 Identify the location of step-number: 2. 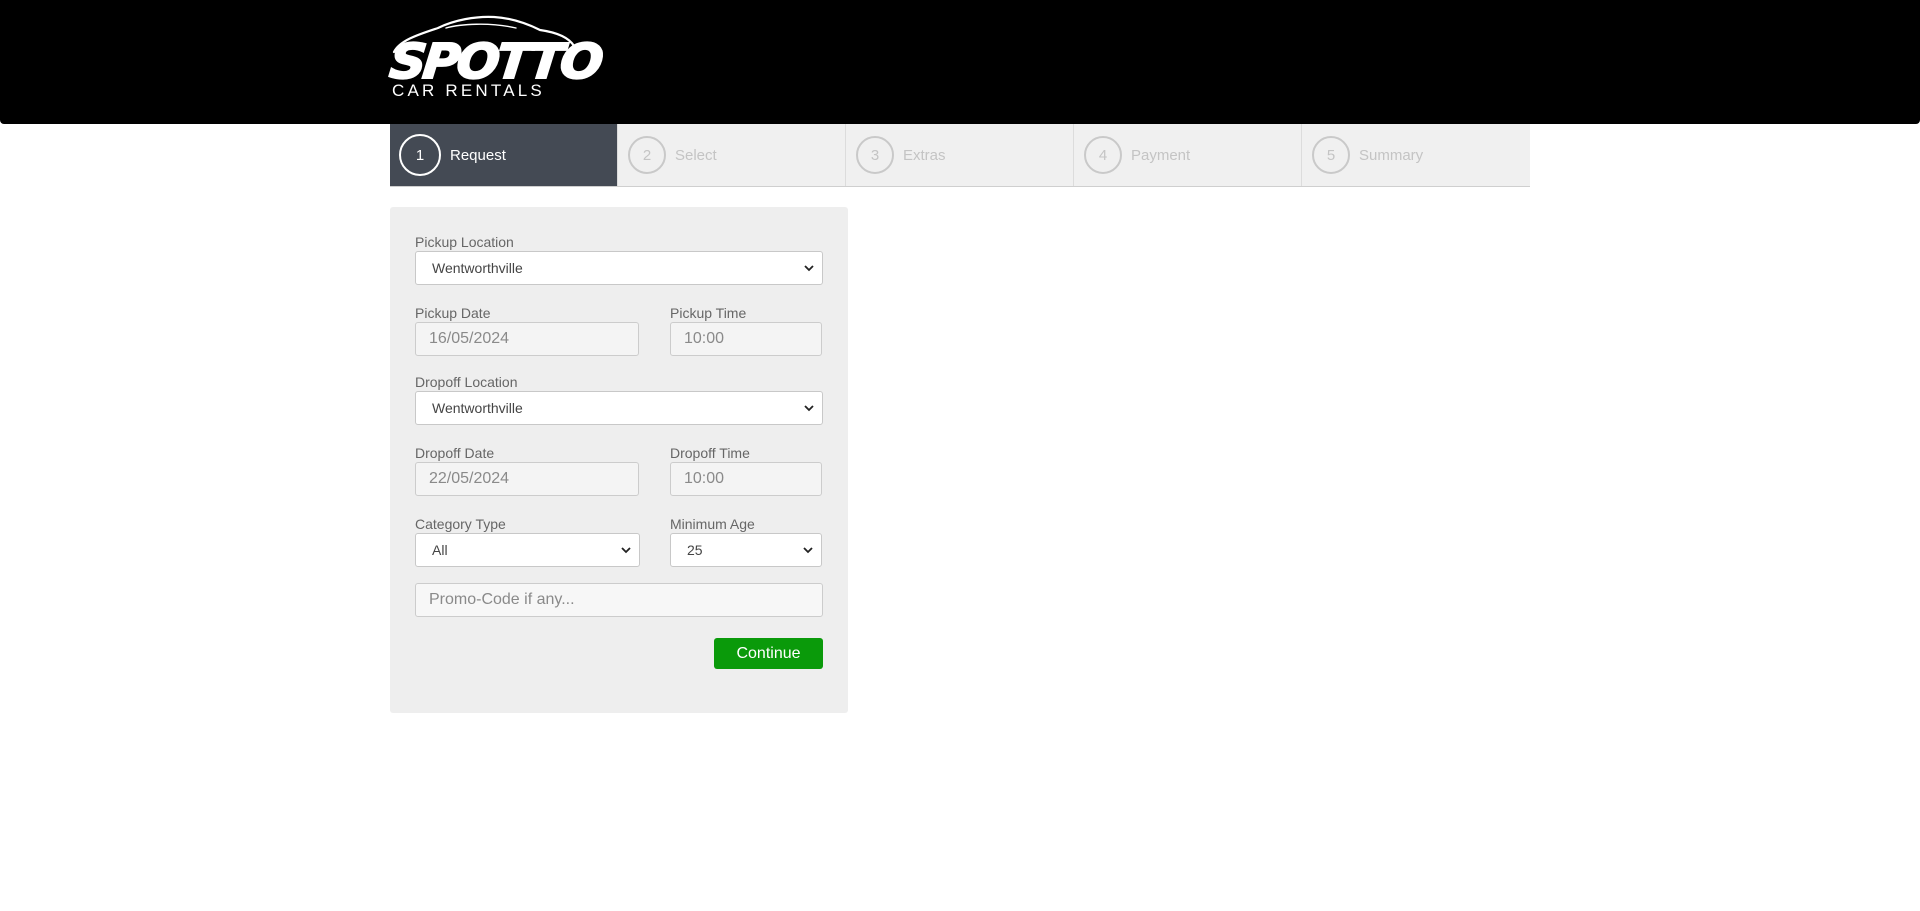
(647, 155).